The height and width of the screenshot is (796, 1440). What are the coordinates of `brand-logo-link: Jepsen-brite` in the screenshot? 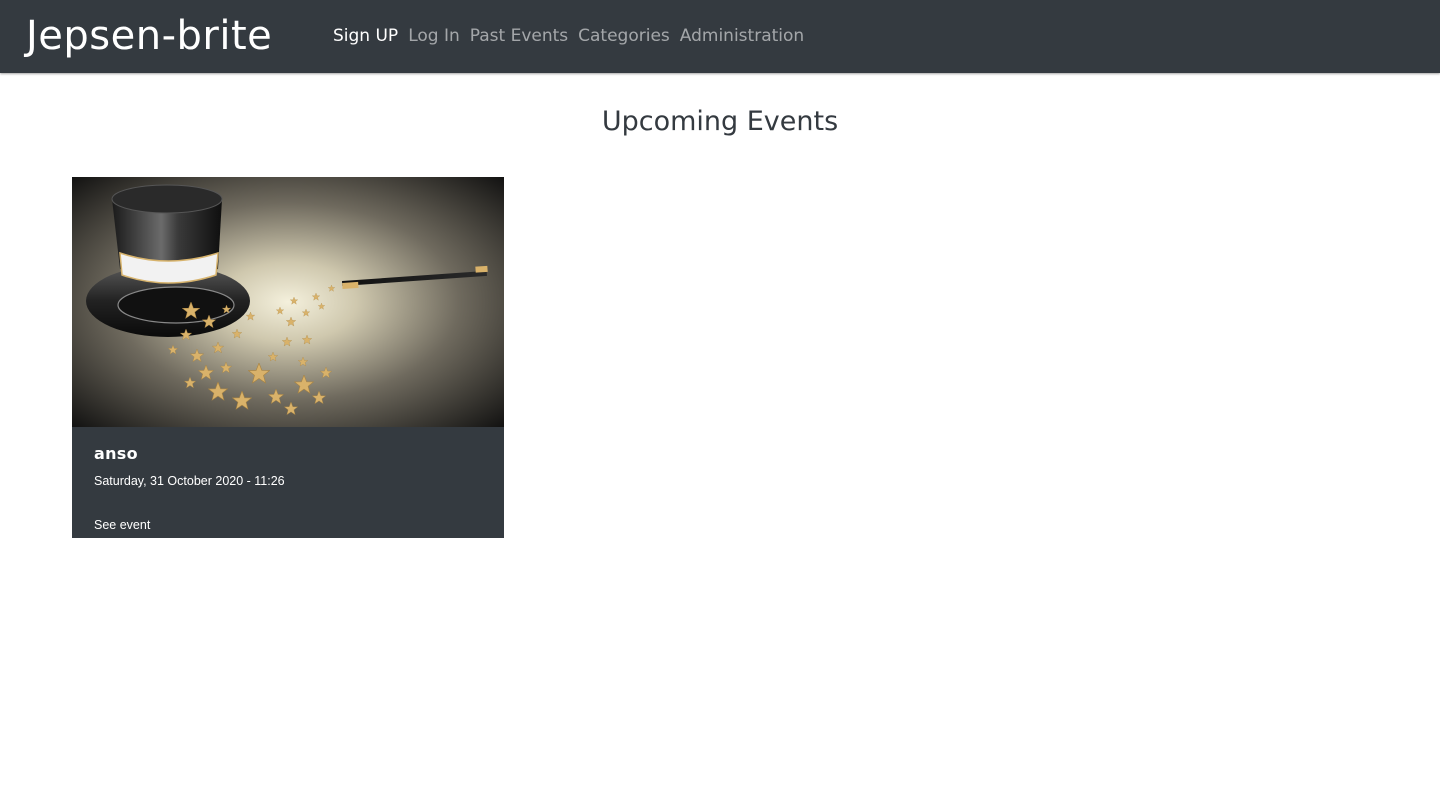 It's located at (149, 36).